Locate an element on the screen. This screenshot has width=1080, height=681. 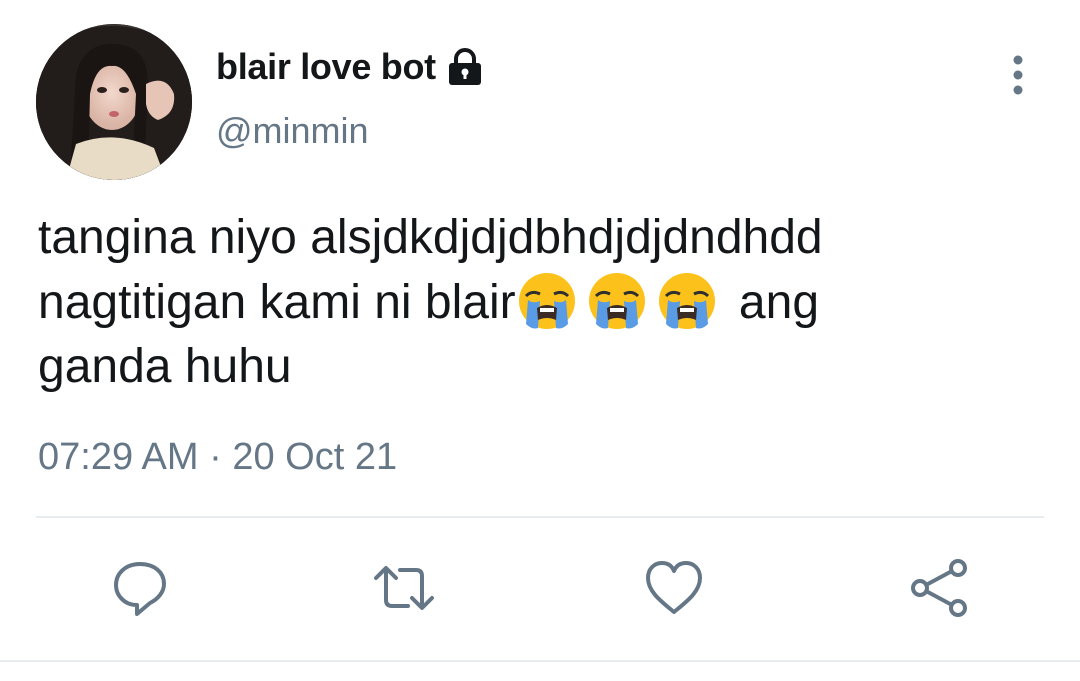
avatar is located at coordinates (114, 102).